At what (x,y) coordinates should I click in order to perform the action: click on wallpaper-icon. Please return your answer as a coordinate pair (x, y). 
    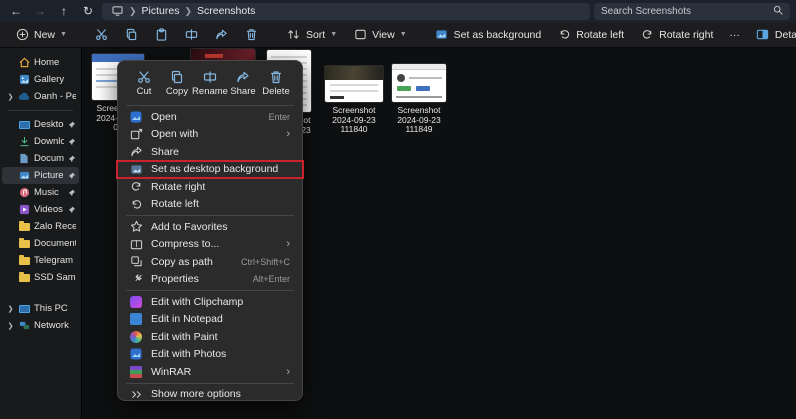
    Looking at the image, I should click on (442, 35).